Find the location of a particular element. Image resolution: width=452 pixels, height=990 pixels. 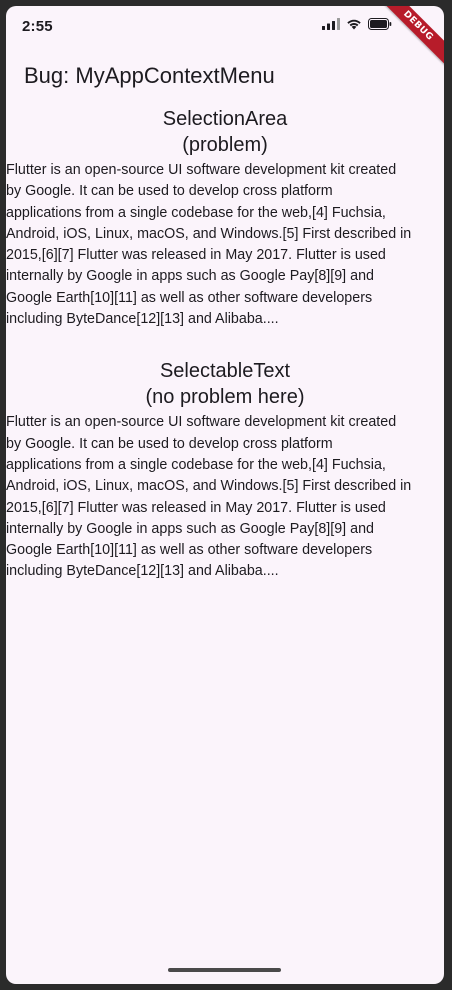

signal-icon is located at coordinates (331, 24).